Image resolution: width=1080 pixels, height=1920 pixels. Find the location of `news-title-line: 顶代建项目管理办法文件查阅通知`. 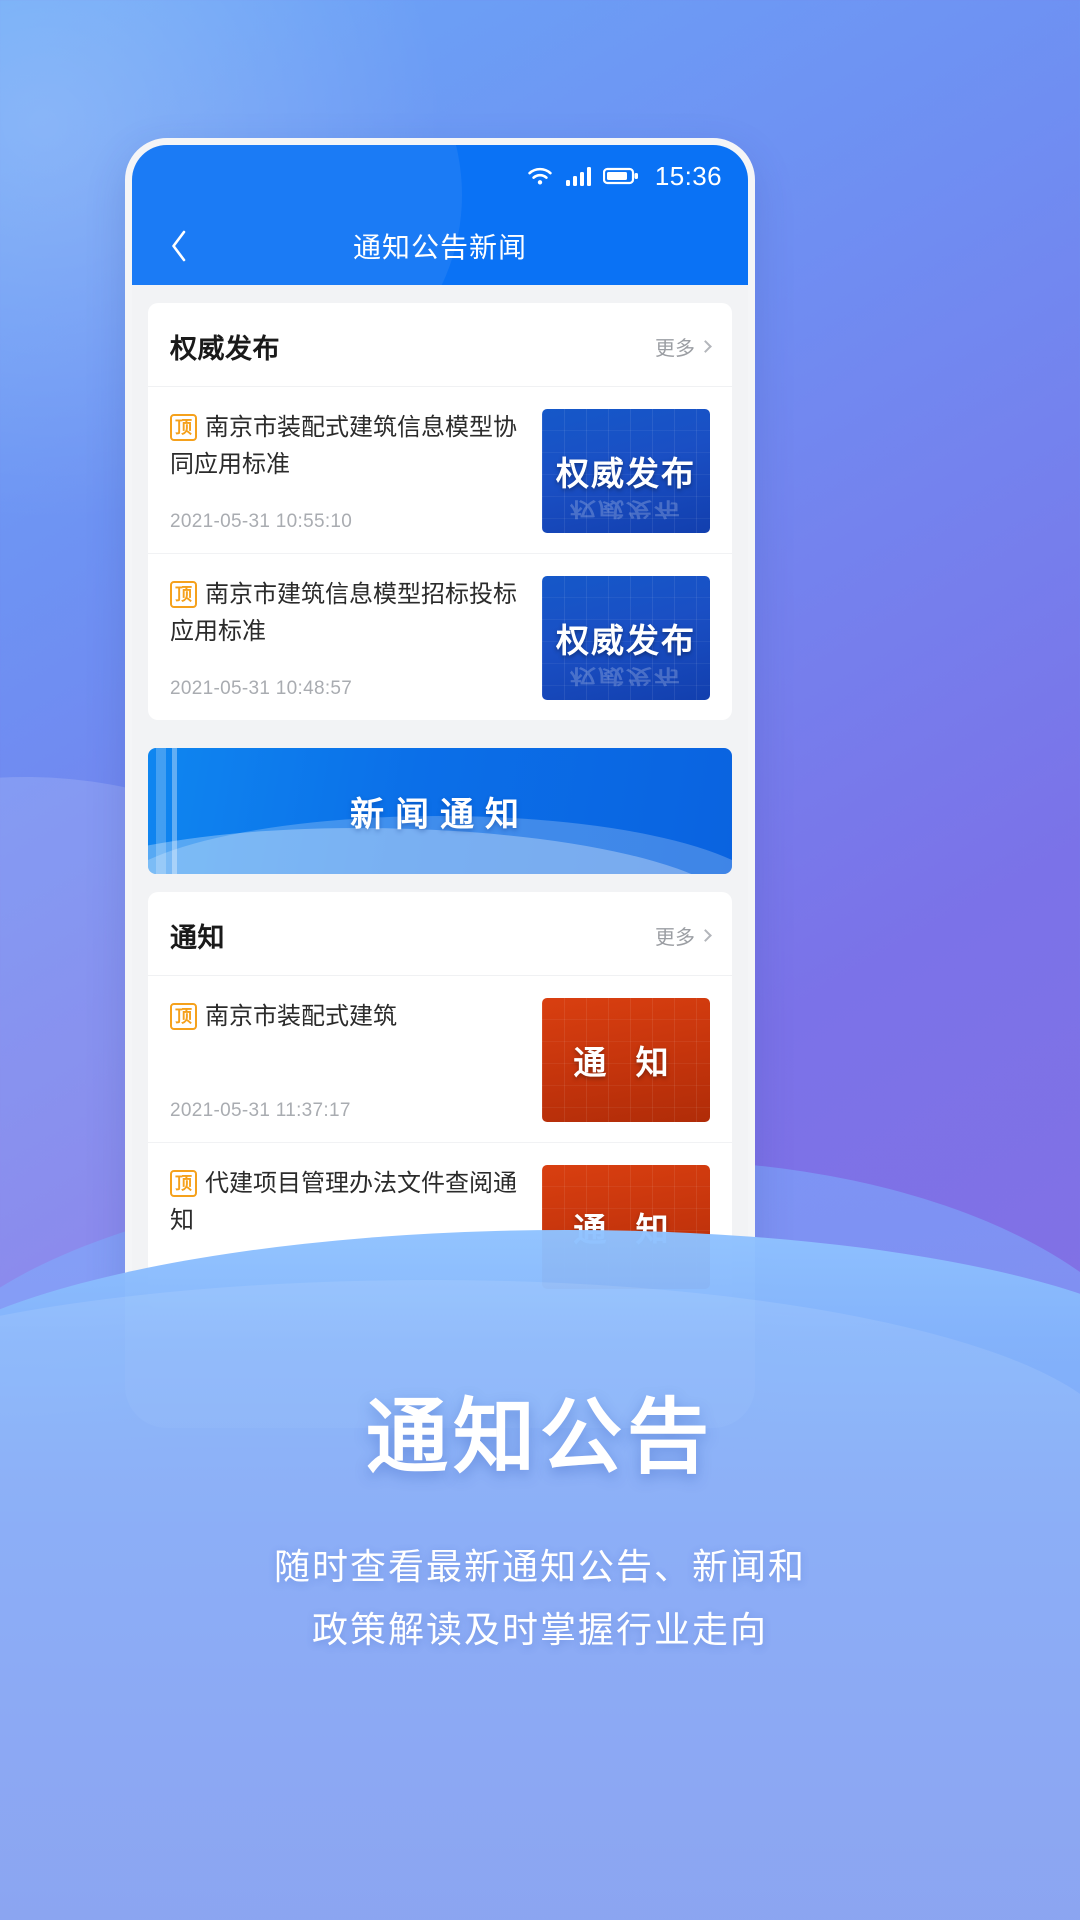

news-title-line: 顶代建项目管理办法文件查阅通知 is located at coordinates (348, 1202).